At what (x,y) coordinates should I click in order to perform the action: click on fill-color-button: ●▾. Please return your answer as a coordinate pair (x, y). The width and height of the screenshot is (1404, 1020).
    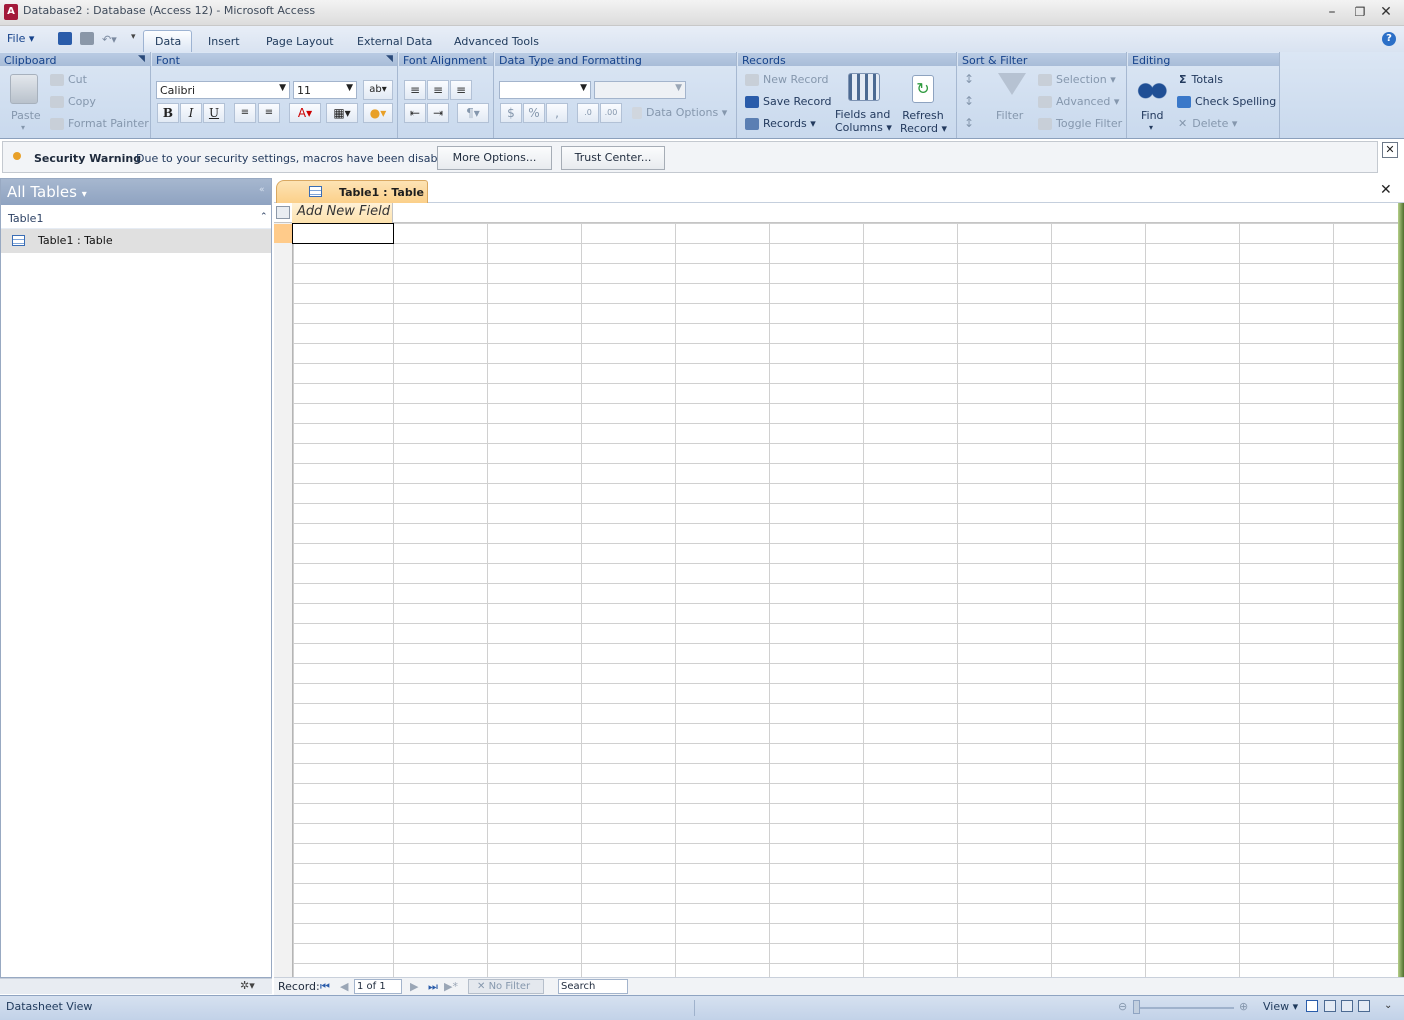
    Looking at the image, I should click on (378, 113).